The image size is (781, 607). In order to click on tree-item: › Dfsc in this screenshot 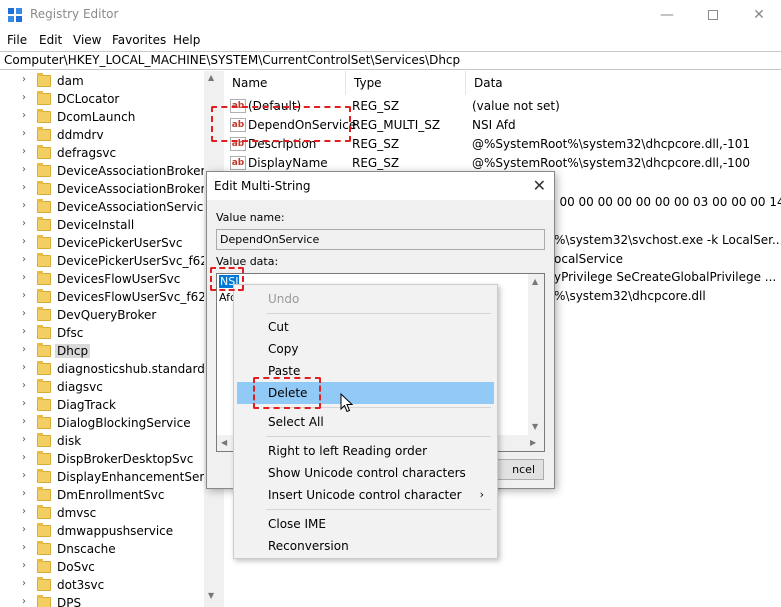, I will do `click(109, 333)`.